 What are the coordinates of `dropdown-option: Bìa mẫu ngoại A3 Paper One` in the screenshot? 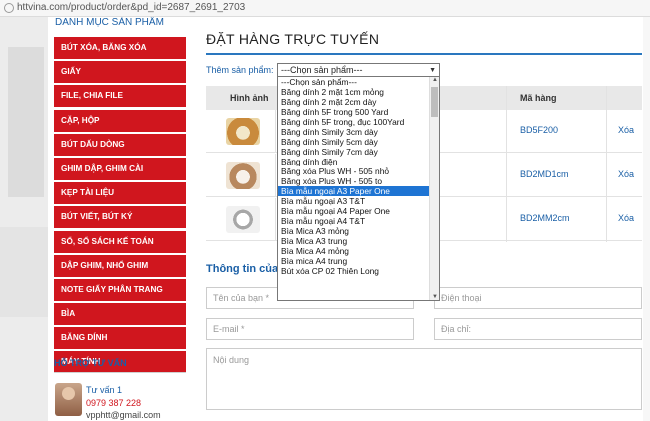 It's located at (354, 191).